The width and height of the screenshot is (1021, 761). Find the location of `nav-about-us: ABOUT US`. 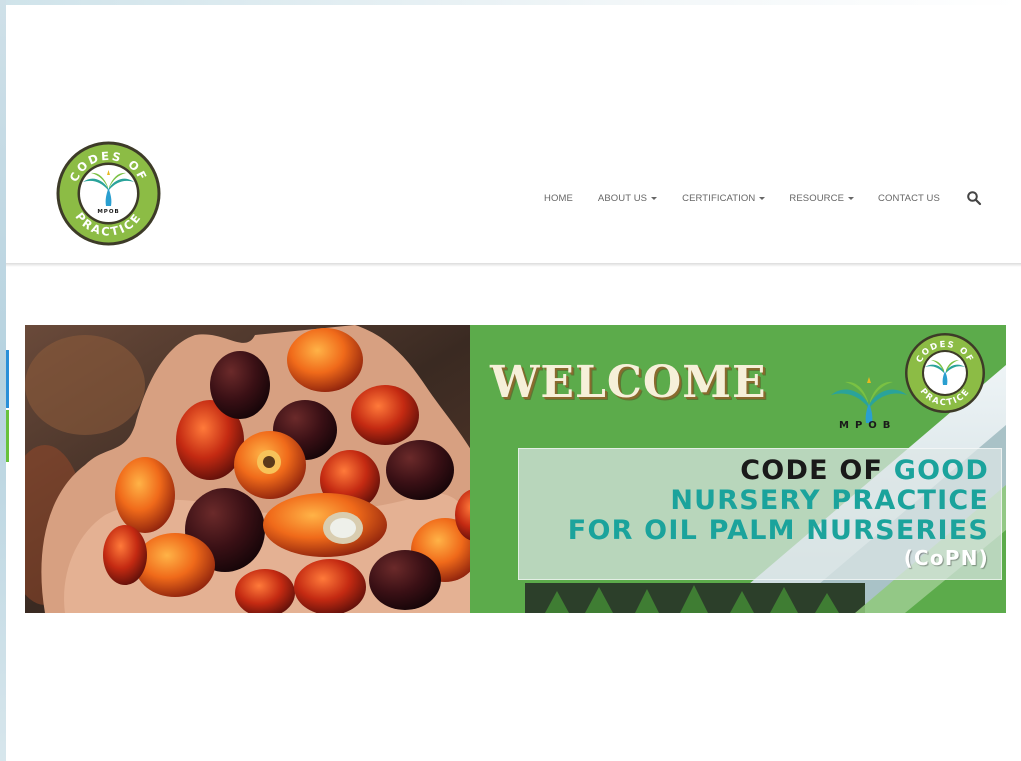

nav-about-us: ABOUT US is located at coordinates (627, 198).